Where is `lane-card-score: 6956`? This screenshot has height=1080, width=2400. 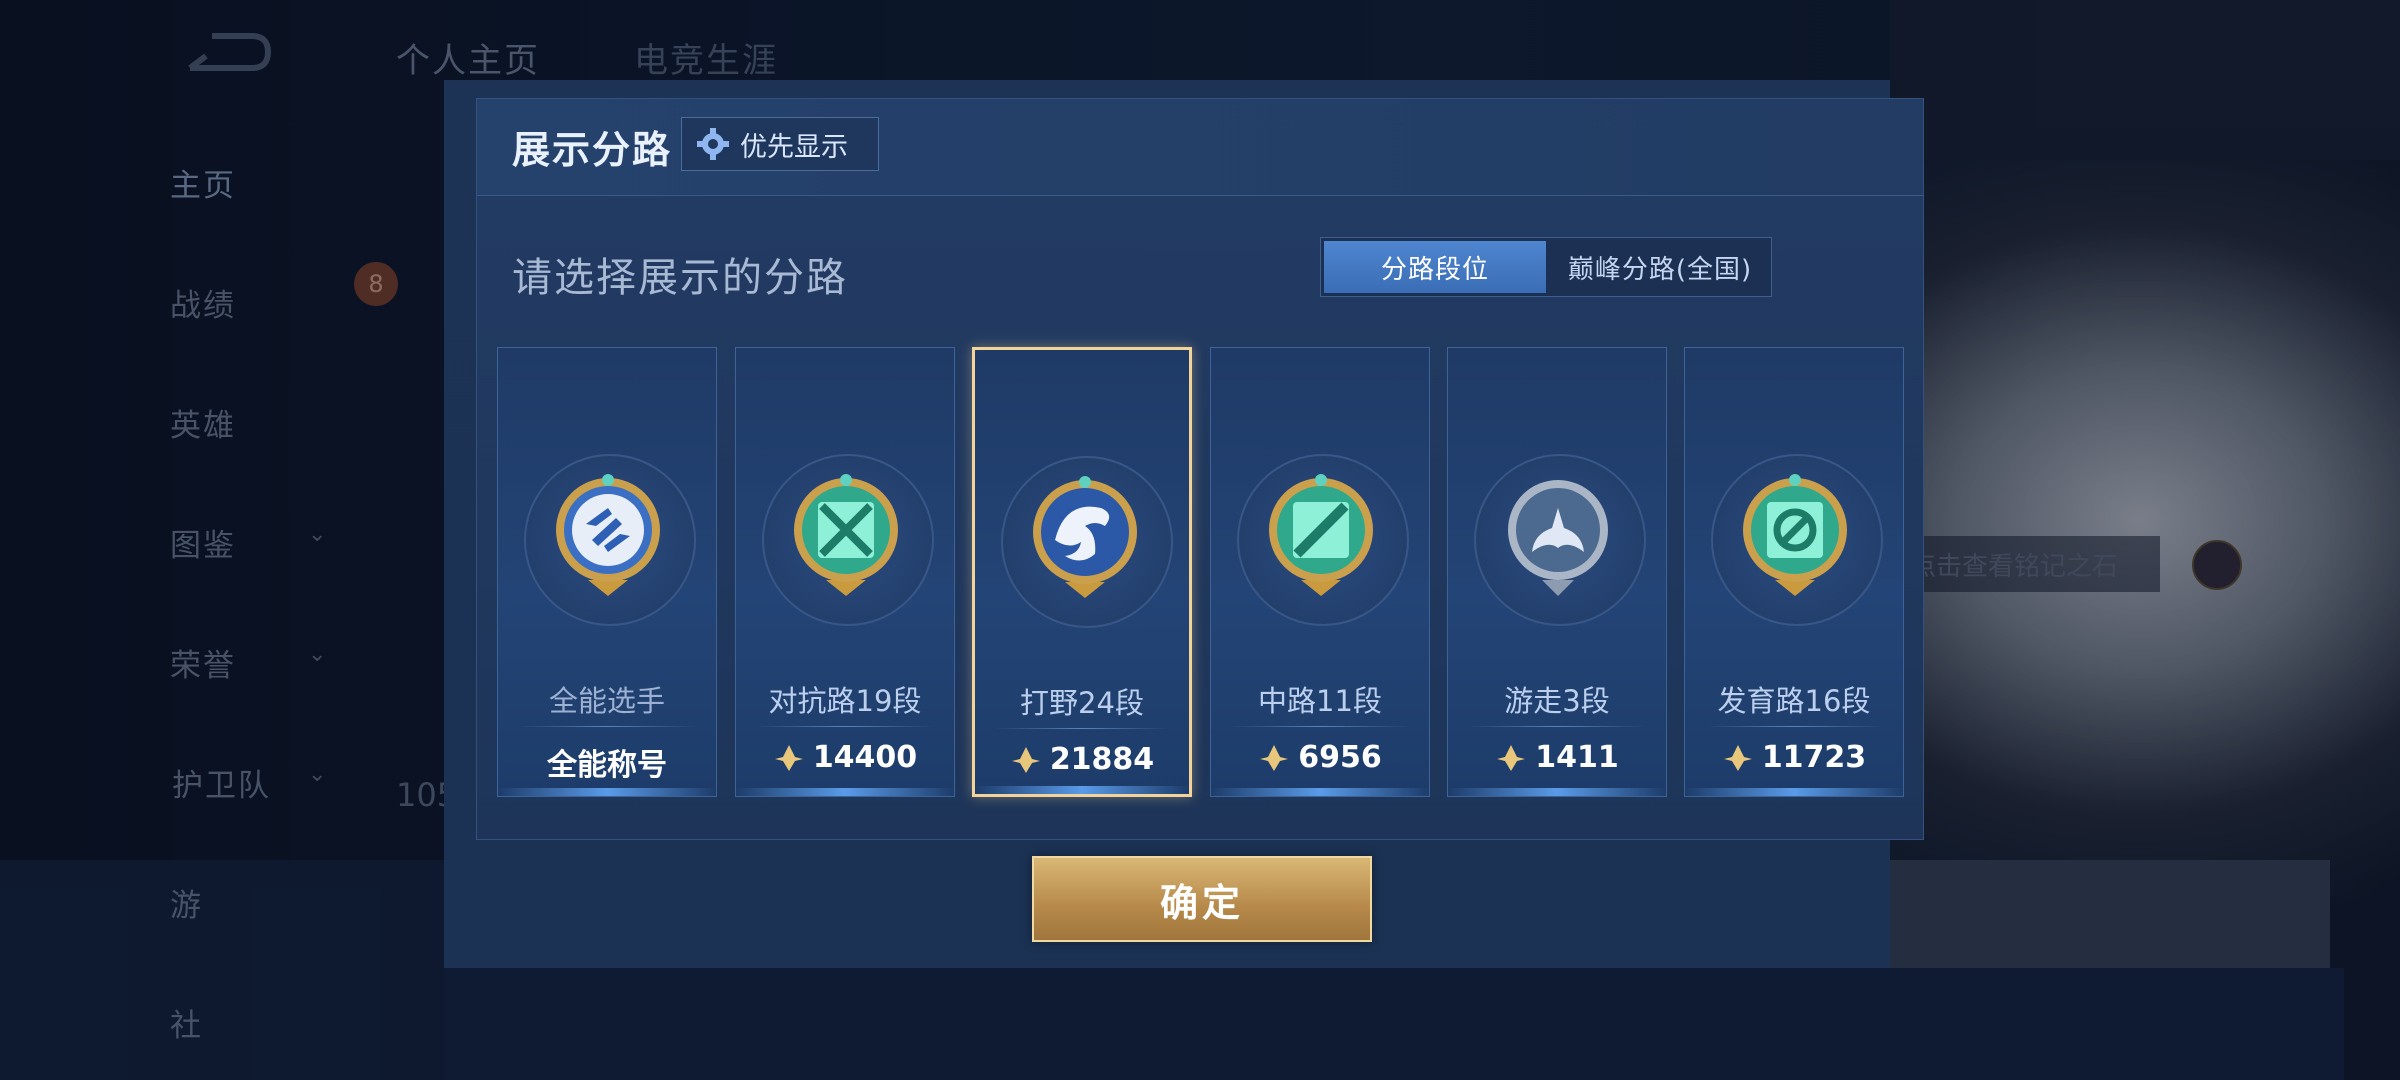 lane-card-score: 6956 is located at coordinates (1340, 757).